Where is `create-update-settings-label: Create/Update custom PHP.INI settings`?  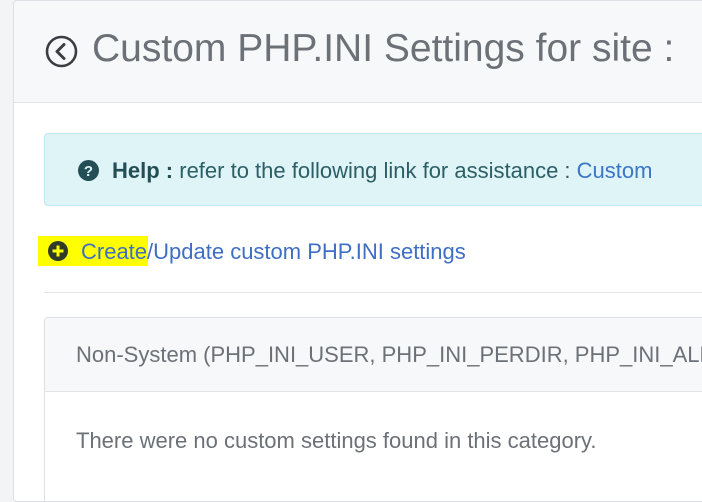 create-update-settings-label: Create/Update custom PHP.INI settings is located at coordinates (273, 251).